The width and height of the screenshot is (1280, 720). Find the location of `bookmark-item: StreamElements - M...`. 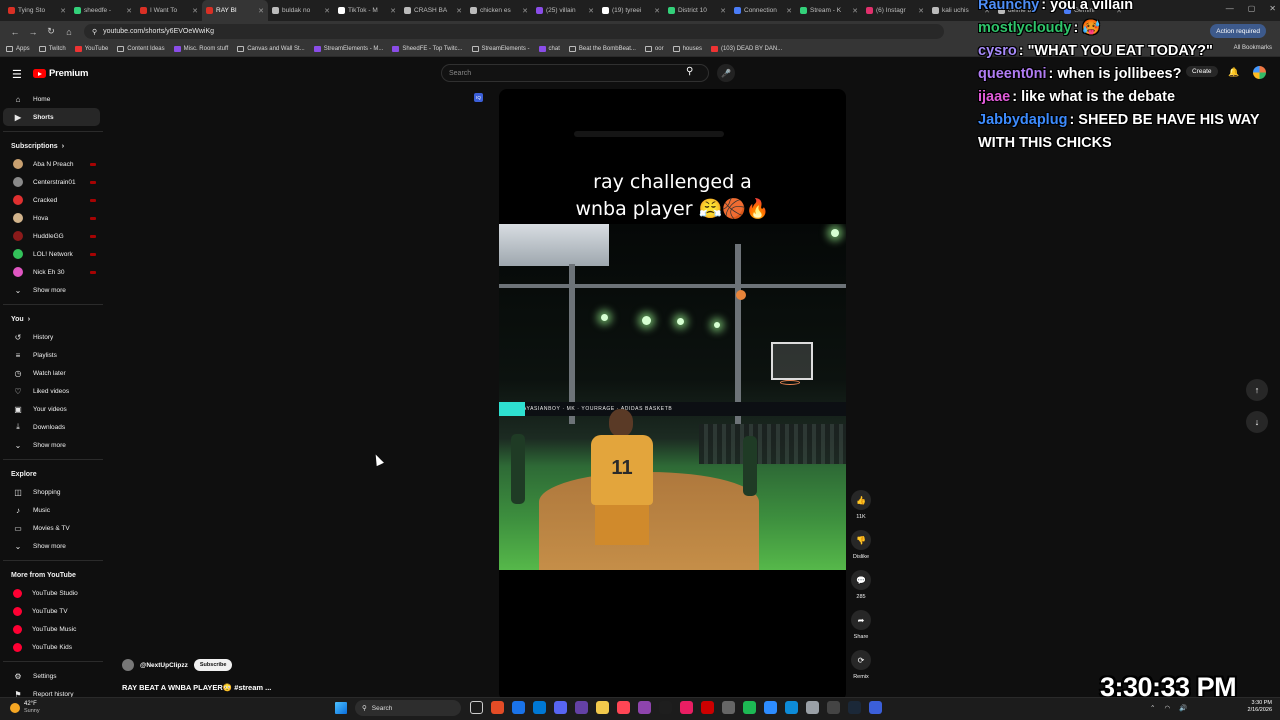

bookmark-item: StreamElements - M... is located at coordinates (348, 49).